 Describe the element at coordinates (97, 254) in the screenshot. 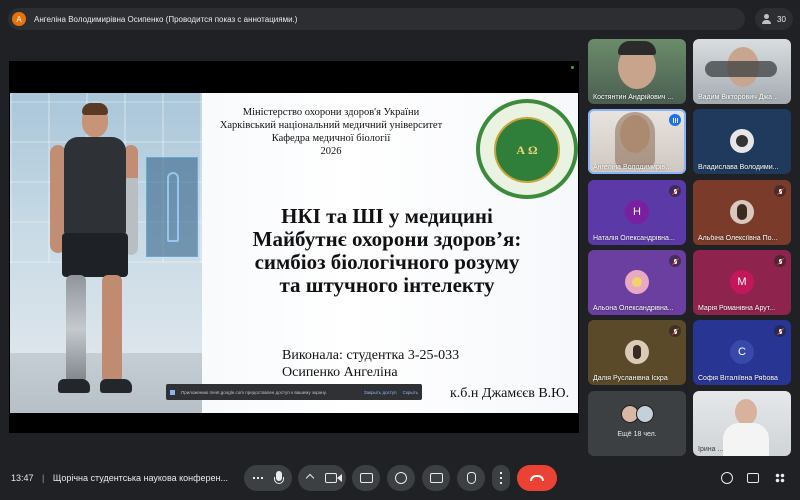

I see `prosthetic-athlete-figure` at that location.